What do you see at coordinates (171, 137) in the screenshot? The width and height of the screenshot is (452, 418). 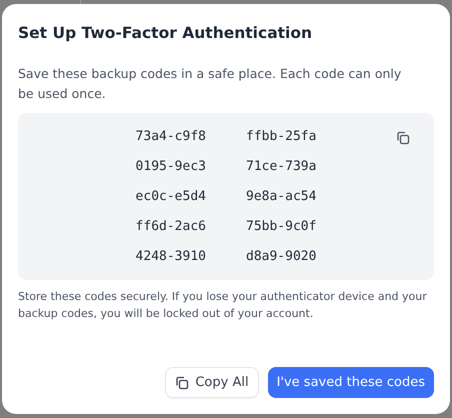 I see `backup-code: 73a4-c9f8` at bounding box center [171, 137].